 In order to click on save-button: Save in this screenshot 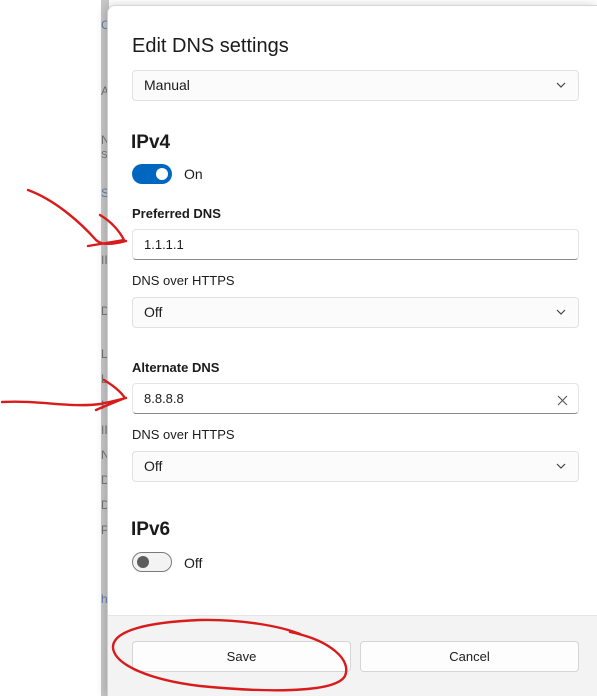, I will do `click(241, 656)`.